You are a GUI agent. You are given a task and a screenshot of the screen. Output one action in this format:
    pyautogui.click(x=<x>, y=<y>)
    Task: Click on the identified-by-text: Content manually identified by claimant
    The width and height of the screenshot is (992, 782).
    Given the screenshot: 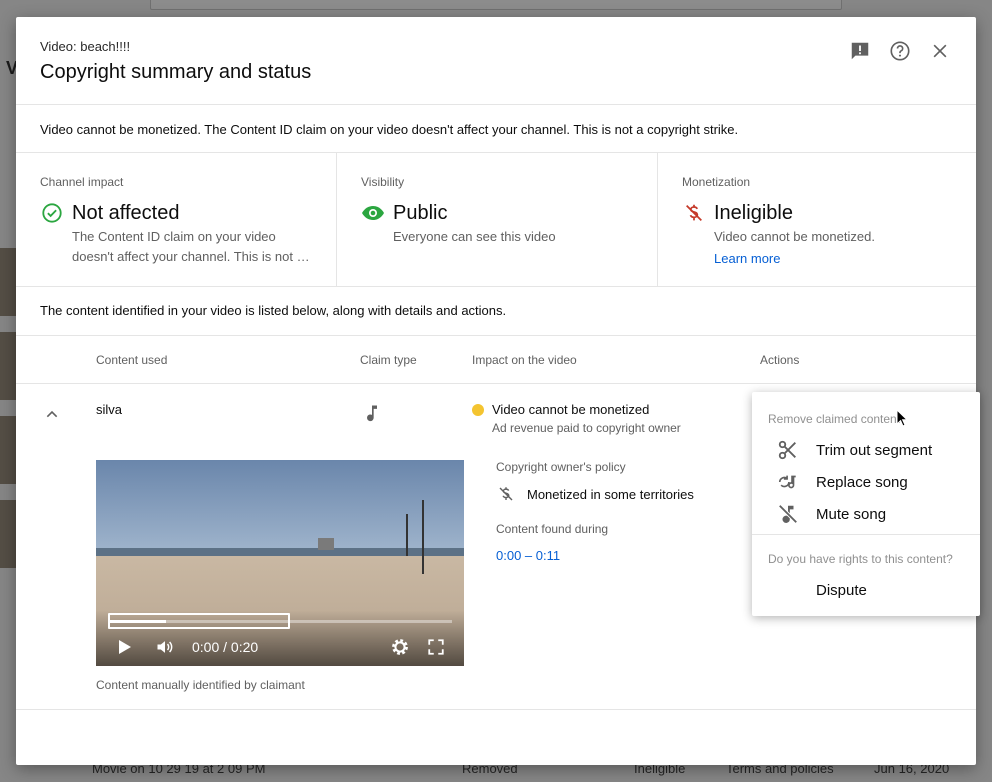 What is the action you would take?
    pyautogui.click(x=200, y=685)
    